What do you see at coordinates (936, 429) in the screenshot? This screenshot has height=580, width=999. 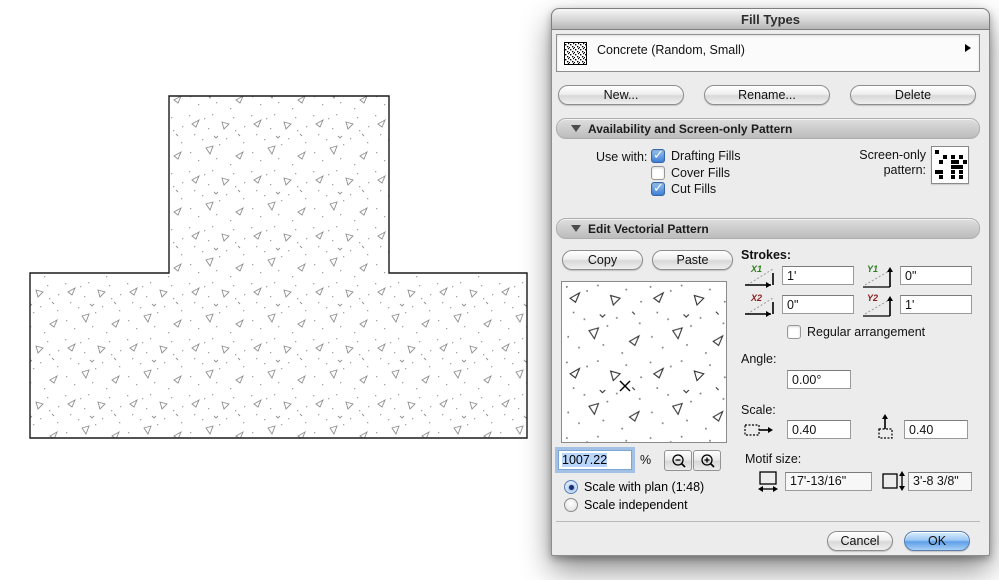 I see `scale-y-input` at bounding box center [936, 429].